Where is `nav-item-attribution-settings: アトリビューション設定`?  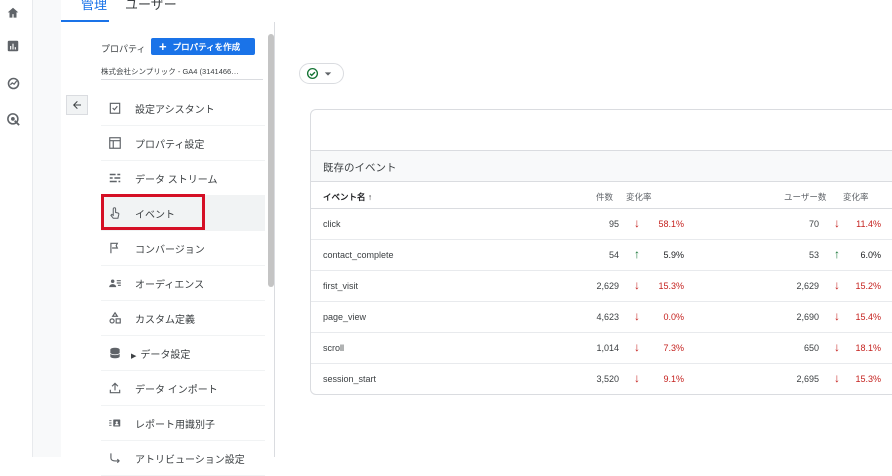 nav-item-attribution-settings: アトリビューション設定 is located at coordinates (183, 458).